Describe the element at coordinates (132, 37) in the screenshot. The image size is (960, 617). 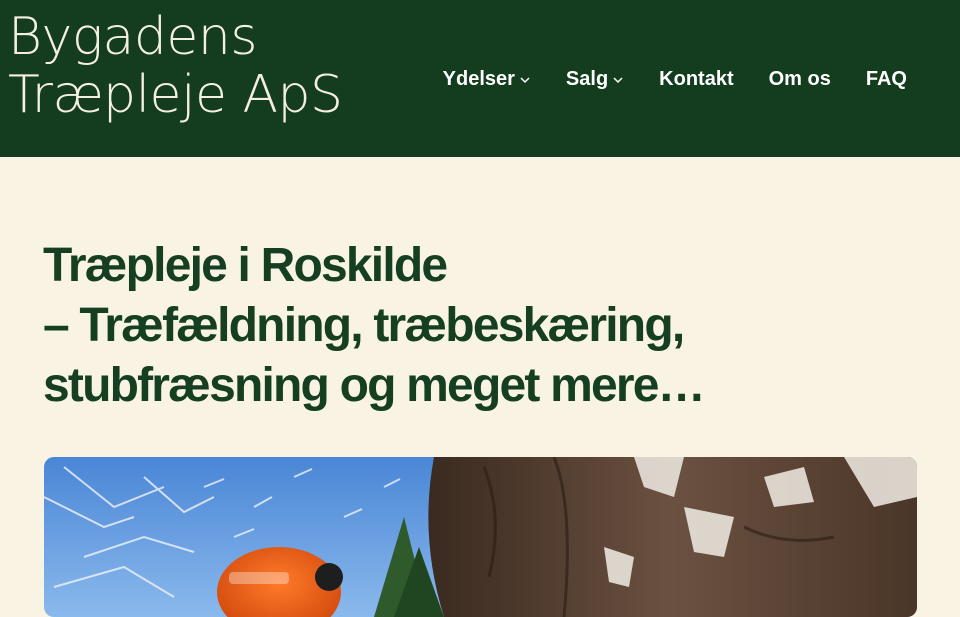
I see `logo-line-1: Bygadens` at that location.